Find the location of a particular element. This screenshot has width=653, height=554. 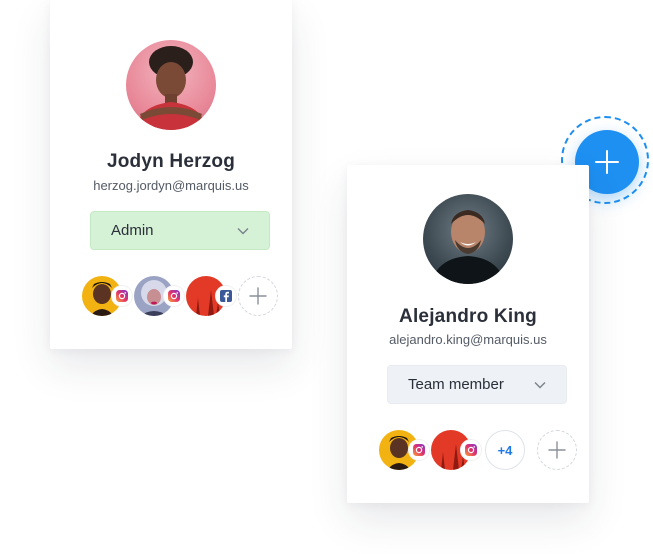

facebook-icon is located at coordinates (226, 296).